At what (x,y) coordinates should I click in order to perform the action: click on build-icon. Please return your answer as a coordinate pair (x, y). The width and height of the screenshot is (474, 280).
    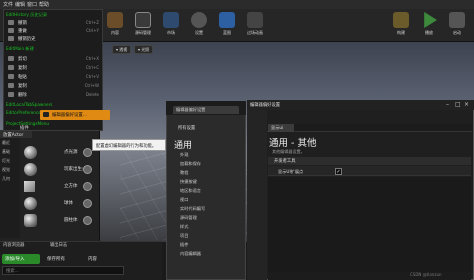
    Looking at the image, I should click on (401, 20).